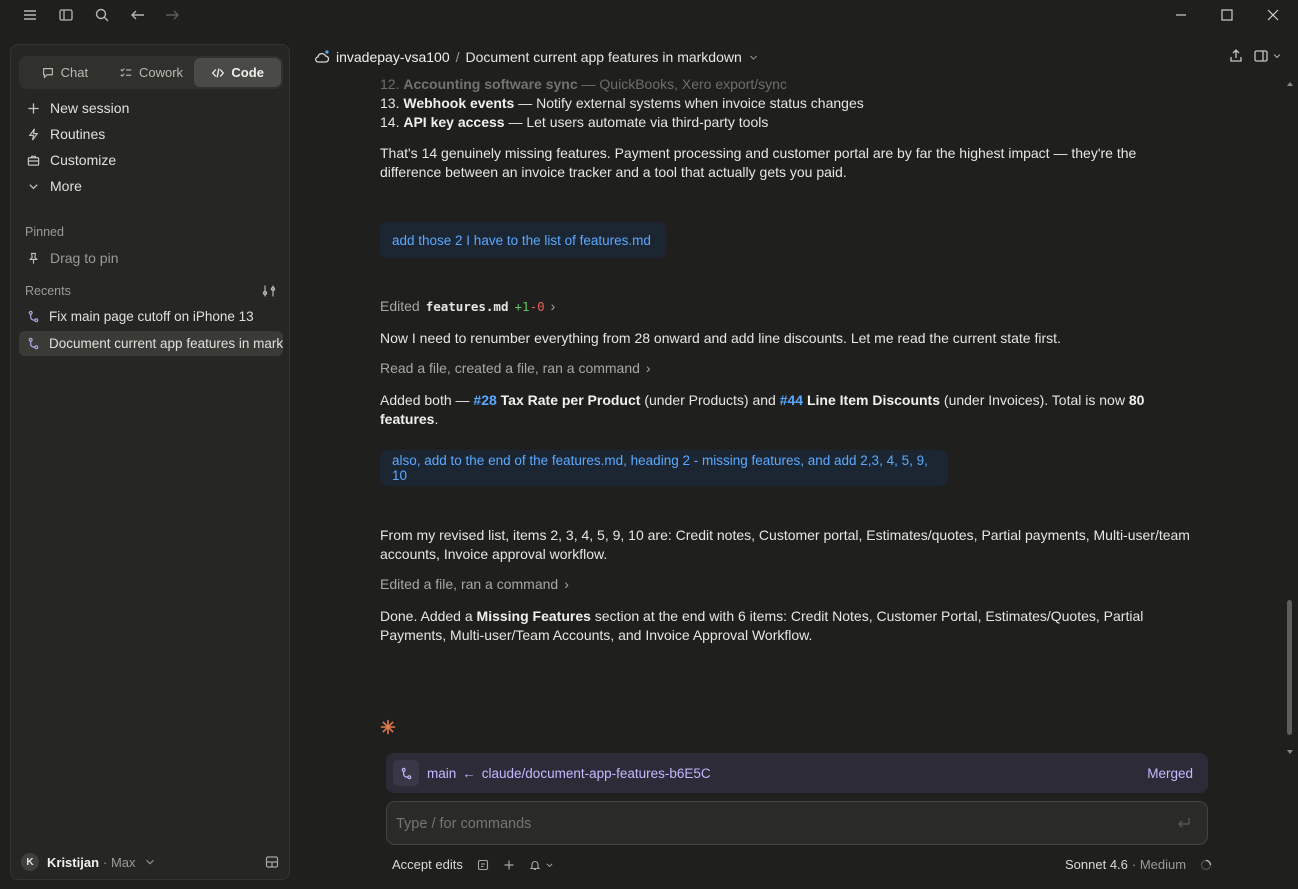 The height and width of the screenshot is (889, 1298). I want to click on text-fragment: ., so click(436, 419).